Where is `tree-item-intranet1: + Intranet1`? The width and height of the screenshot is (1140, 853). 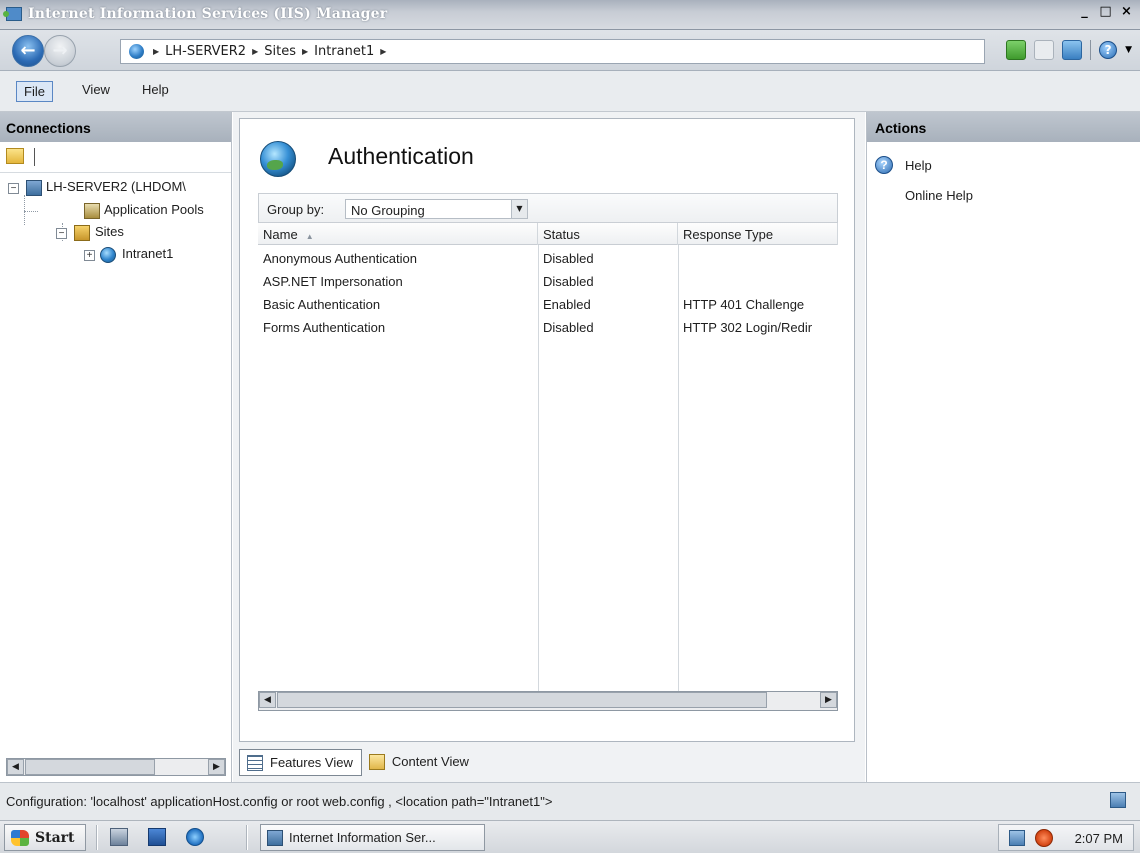 tree-item-intranet1: + Intranet1 is located at coordinates (115, 257).